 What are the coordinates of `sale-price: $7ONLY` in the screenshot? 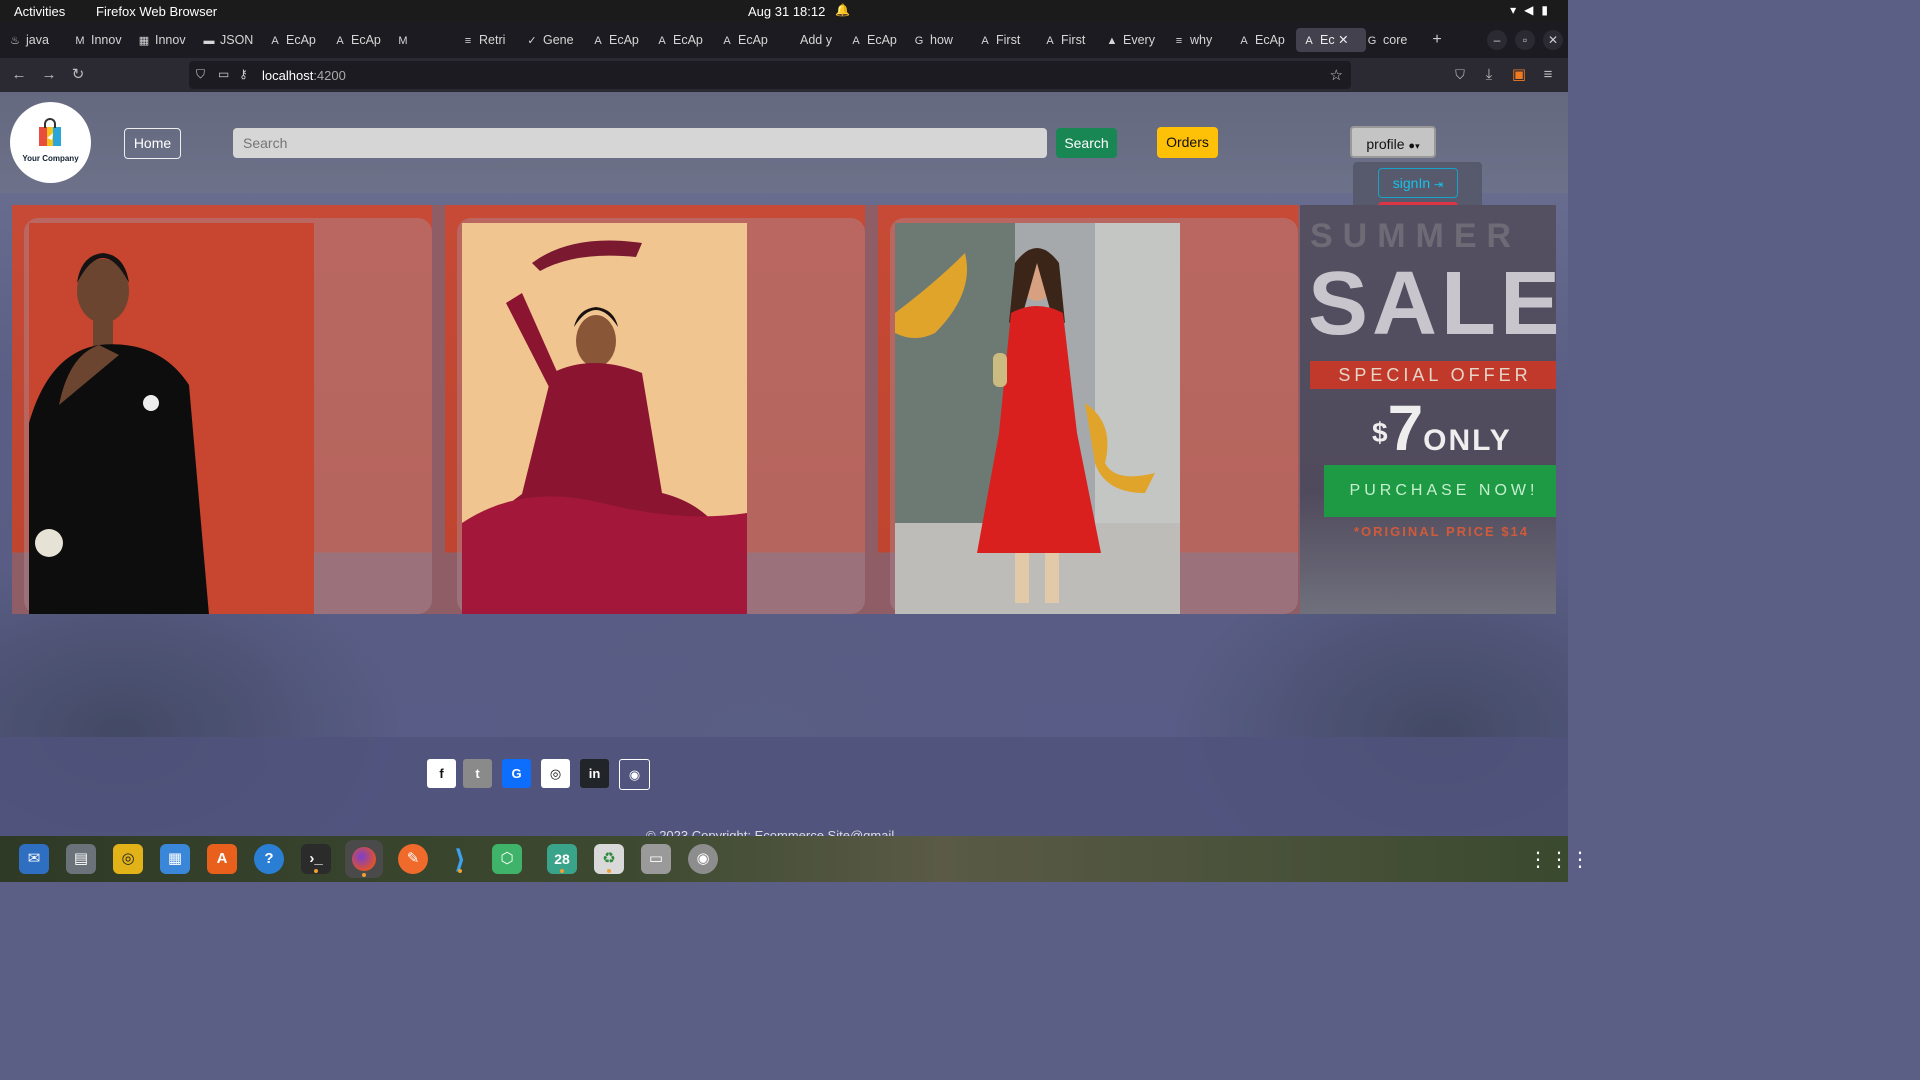 It's located at (1442, 428).